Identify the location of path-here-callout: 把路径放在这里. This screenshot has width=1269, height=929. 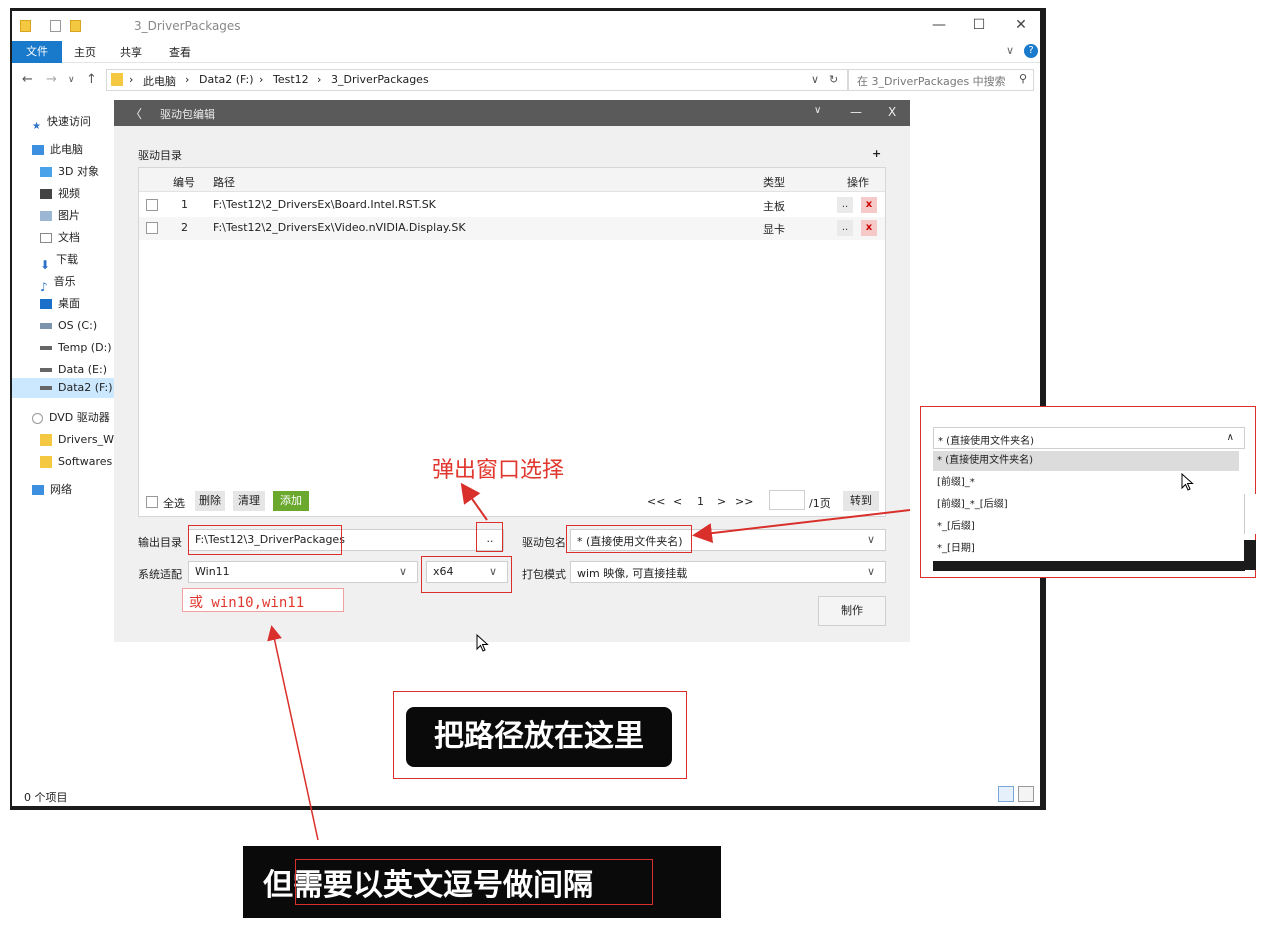
(540, 735).